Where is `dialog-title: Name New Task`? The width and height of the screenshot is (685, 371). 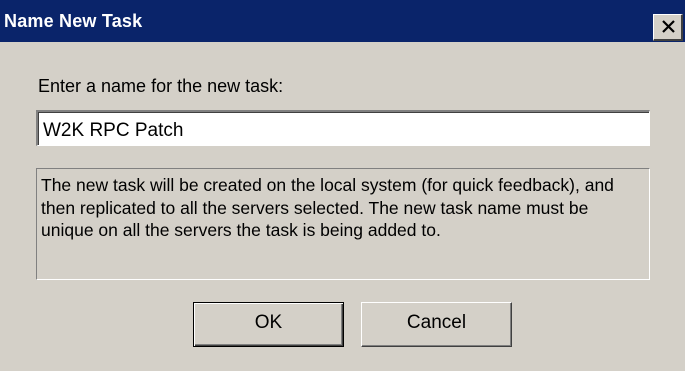
dialog-title: Name New Task is located at coordinates (73, 21).